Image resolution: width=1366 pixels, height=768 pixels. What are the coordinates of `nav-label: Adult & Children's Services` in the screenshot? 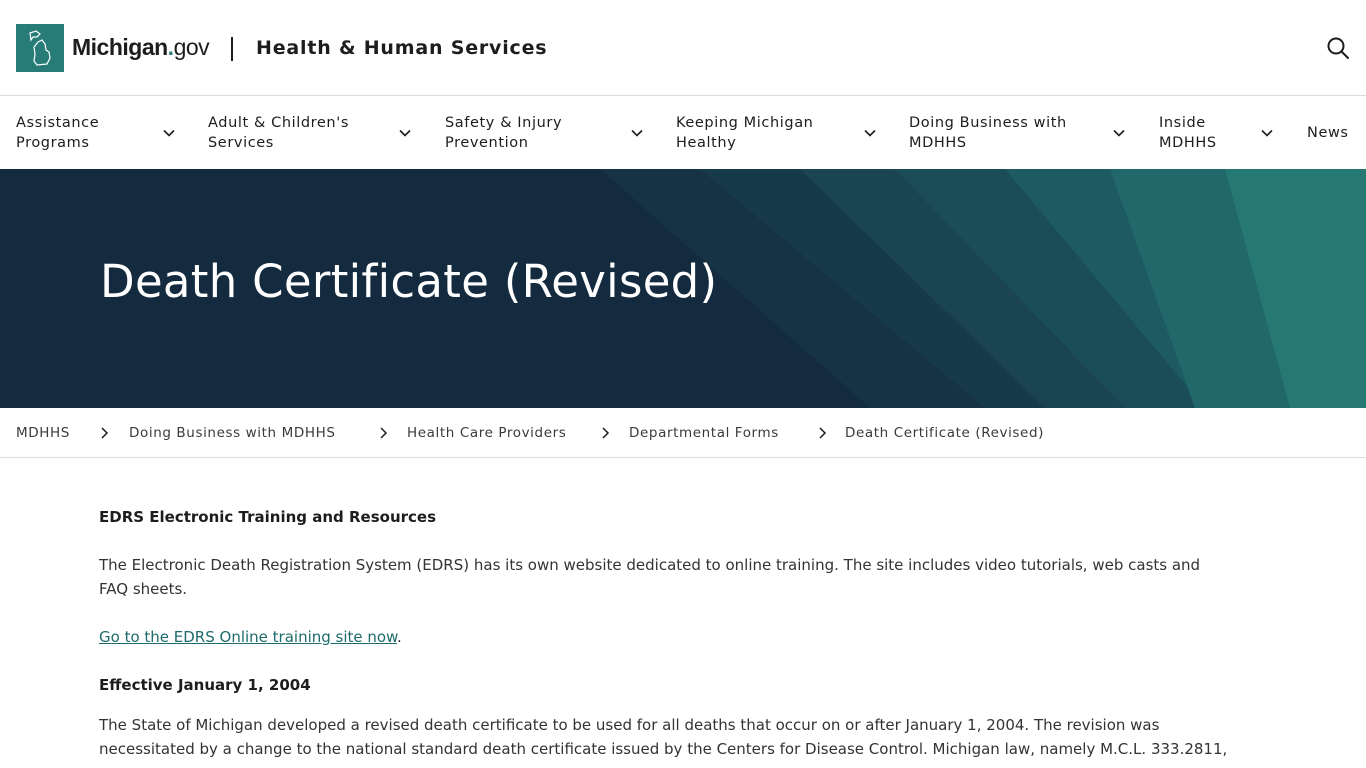 It's located at (278, 133).